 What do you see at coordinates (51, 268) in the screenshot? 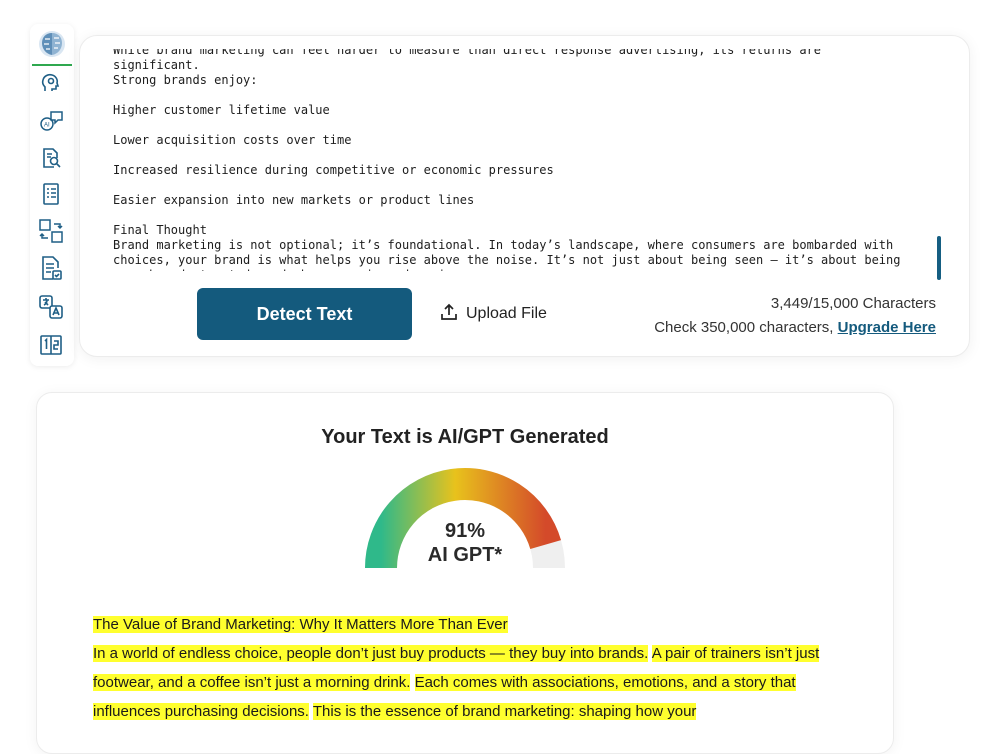
I see `document-check-icon` at bounding box center [51, 268].